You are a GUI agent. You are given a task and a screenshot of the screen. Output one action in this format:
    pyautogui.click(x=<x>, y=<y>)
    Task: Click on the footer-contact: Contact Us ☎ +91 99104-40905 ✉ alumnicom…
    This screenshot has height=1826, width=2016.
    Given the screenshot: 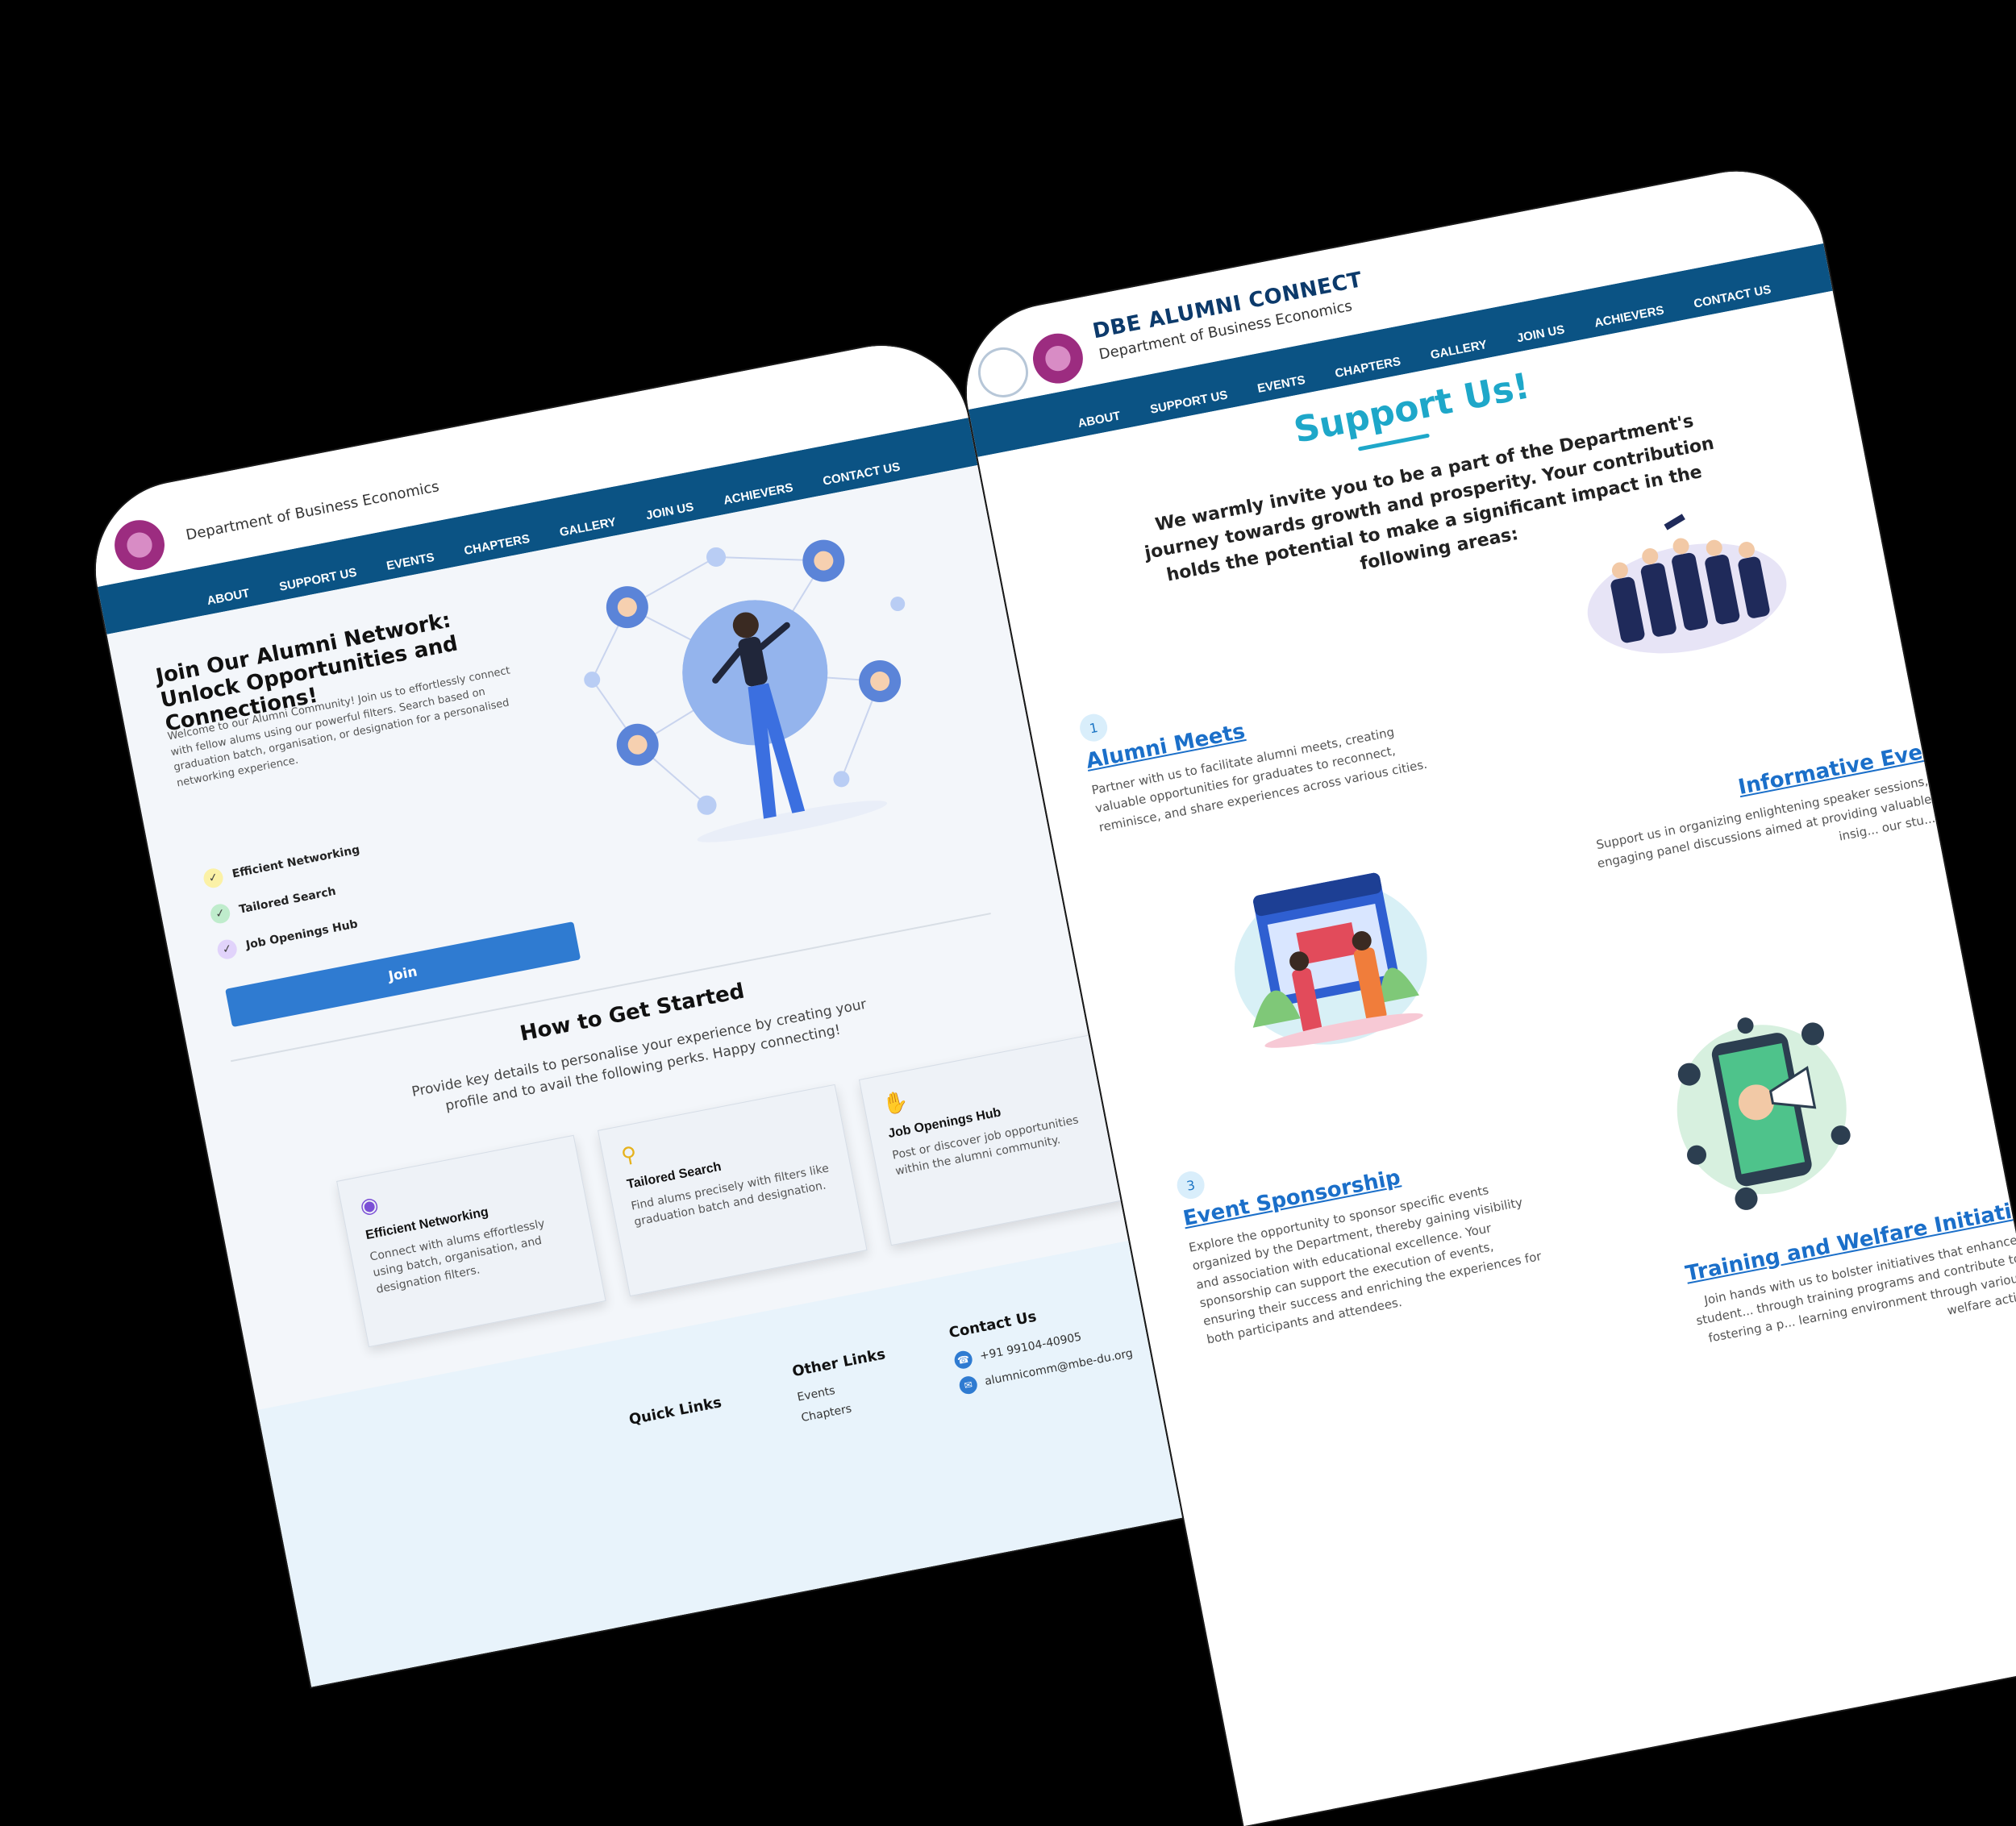 What is the action you would take?
    pyautogui.click(x=1042, y=1348)
    